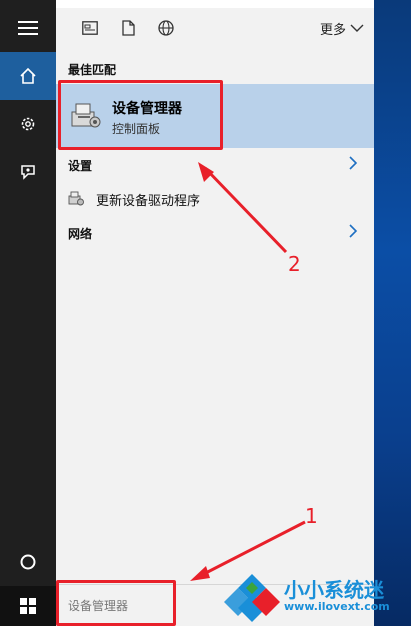 Image resolution: width=411 pixels, height=626 pixels. I want to click on list-item-update-driver: 更新设备驱动程序, so click(215, 198).